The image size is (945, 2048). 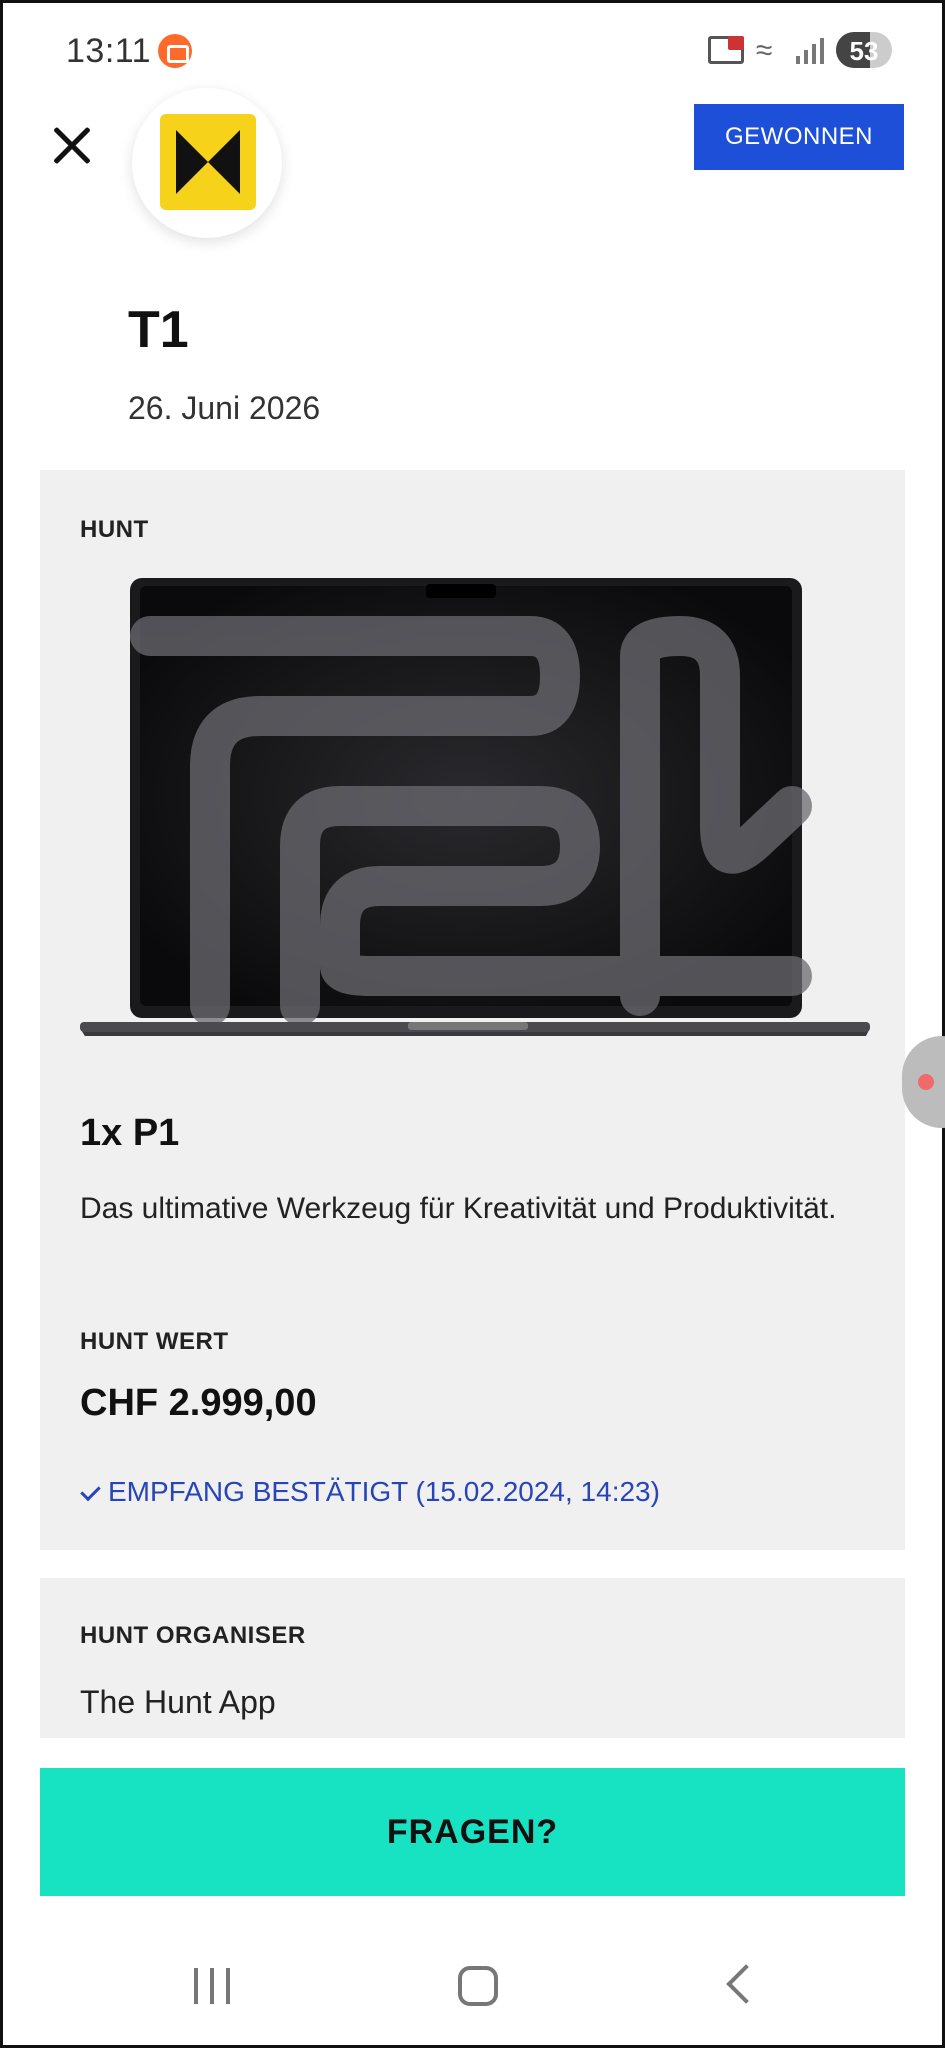 I want to click on receipt-status-text: EMPFANG BESTÄTIGT (15.02.2024, 14:23), so click(x=384, y=1491).